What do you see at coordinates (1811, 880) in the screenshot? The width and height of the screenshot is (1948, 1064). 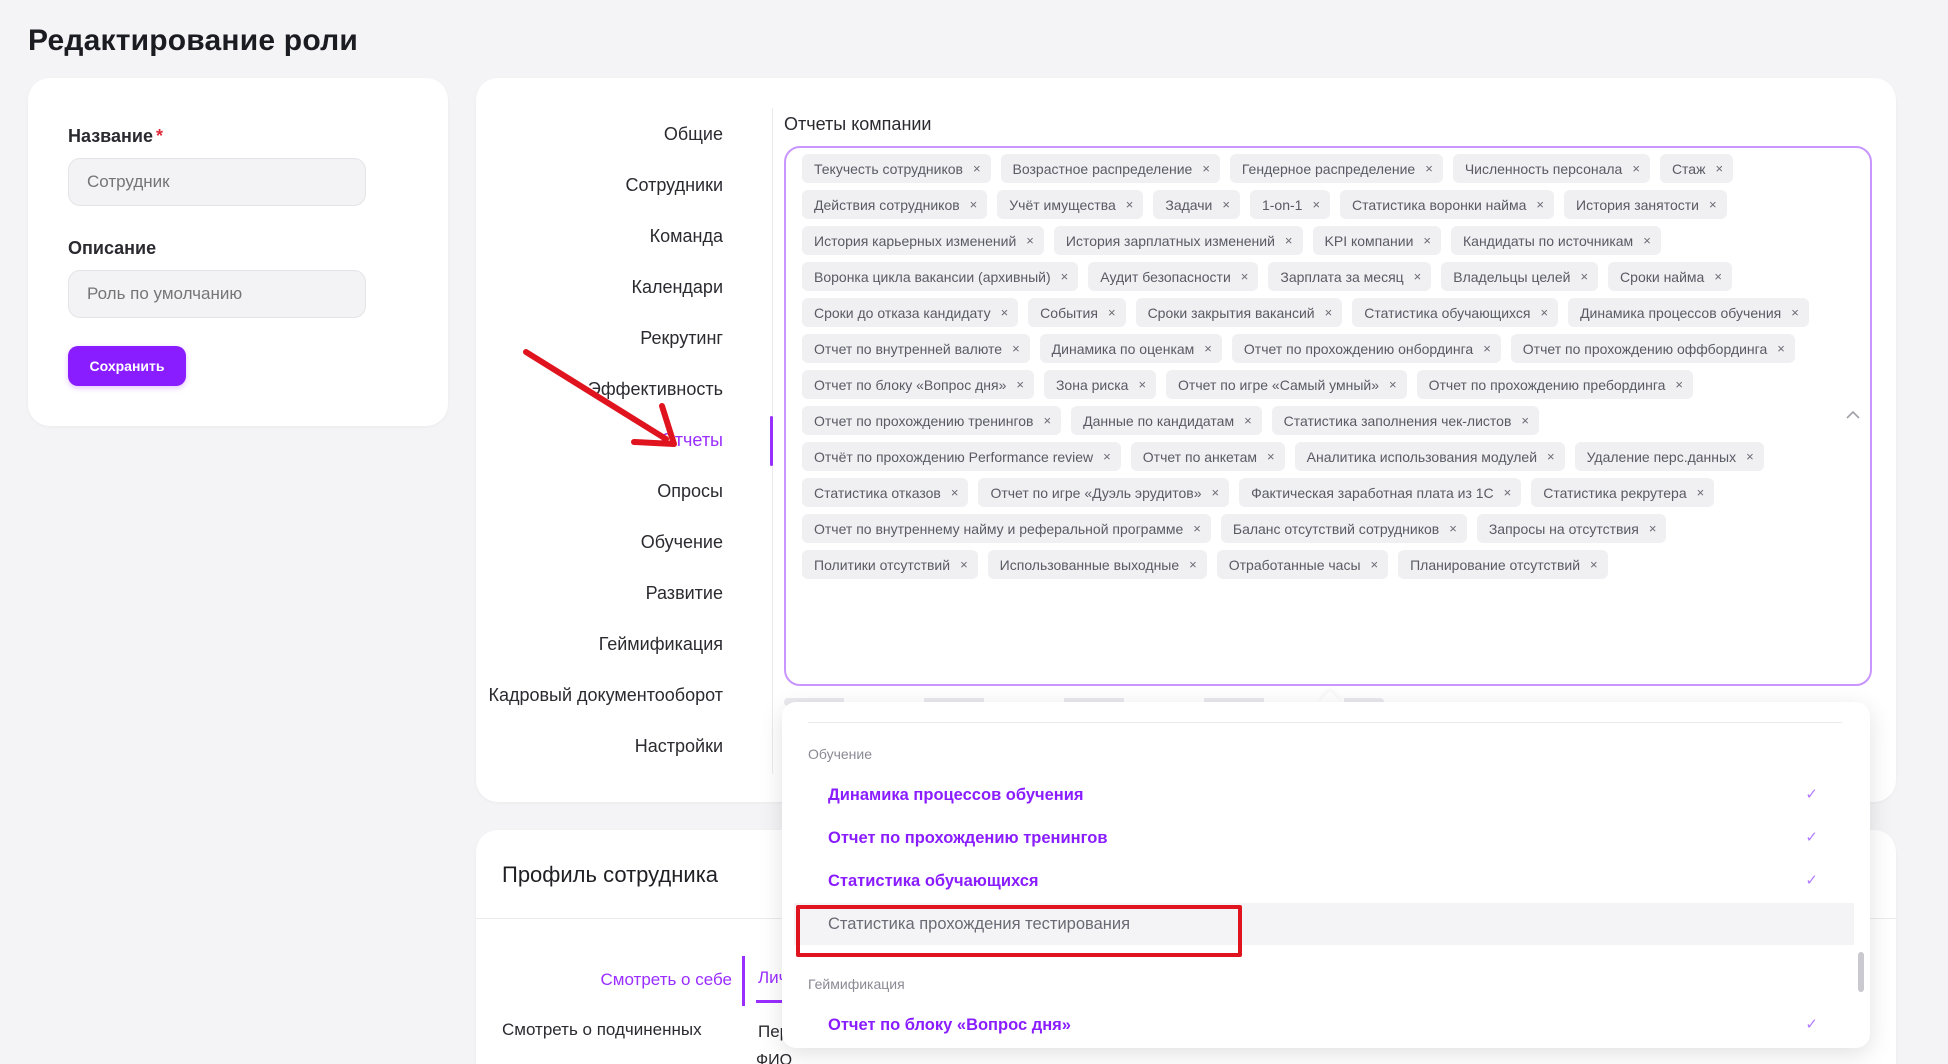 I see `check-icon: ✓` at bounding box center [1811, 880].